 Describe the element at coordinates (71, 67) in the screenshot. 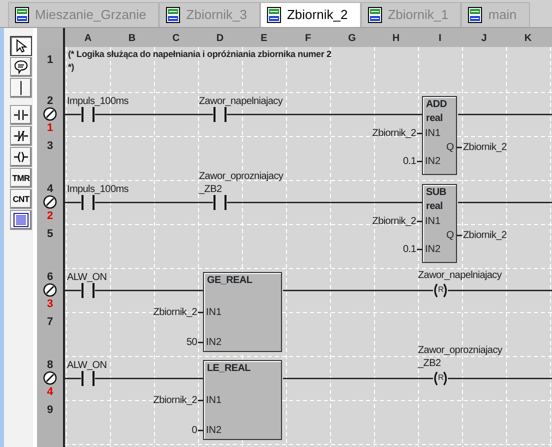

I see `comment-text: *)` at that location.